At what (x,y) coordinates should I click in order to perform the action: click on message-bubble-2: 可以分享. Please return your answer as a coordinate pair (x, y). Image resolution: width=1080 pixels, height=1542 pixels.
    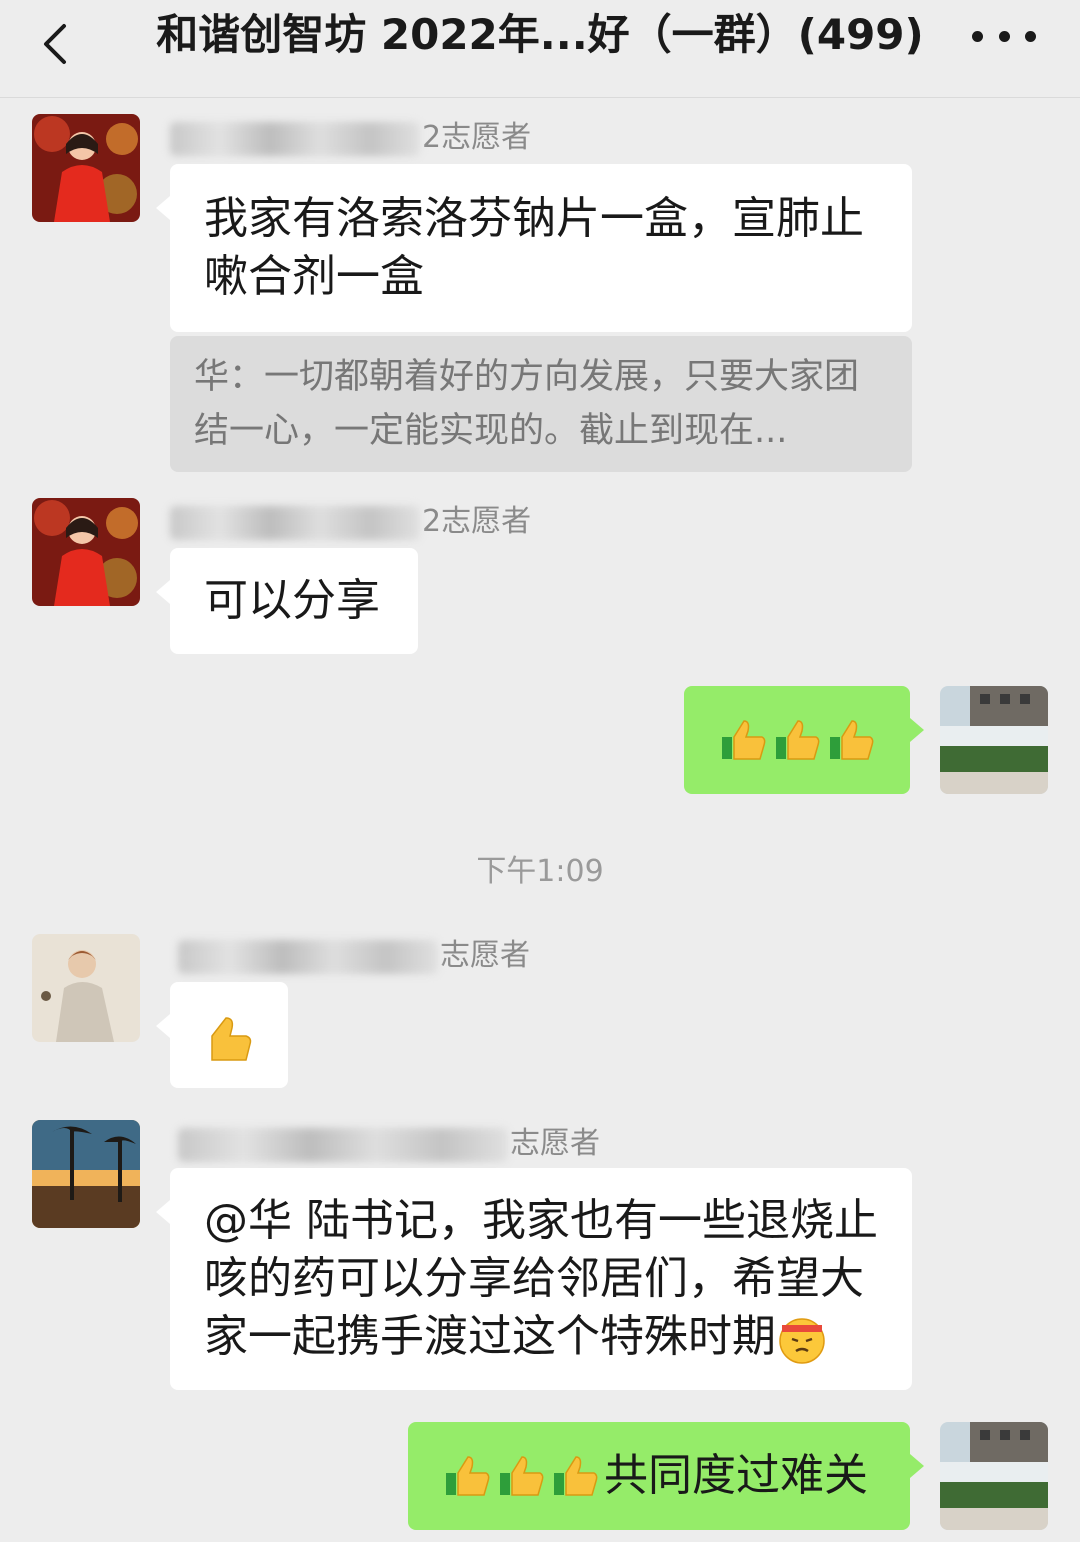
    Looking at the image, I should click on (287, 601).